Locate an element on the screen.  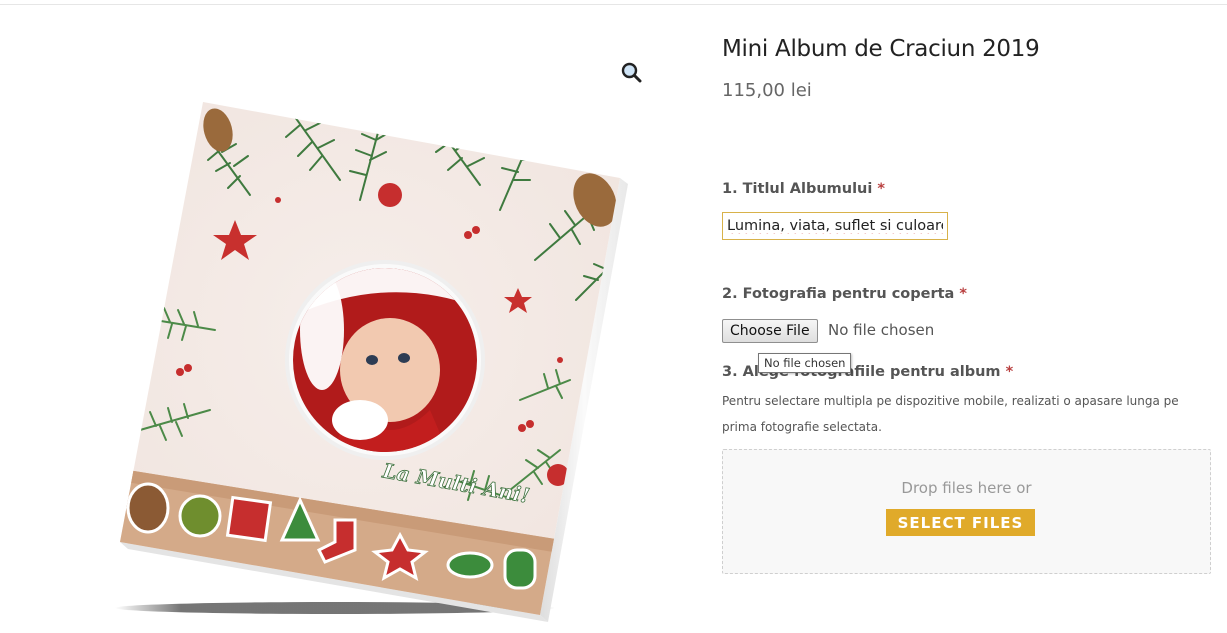
magnifier-icon is located at coordinates (631, 72).